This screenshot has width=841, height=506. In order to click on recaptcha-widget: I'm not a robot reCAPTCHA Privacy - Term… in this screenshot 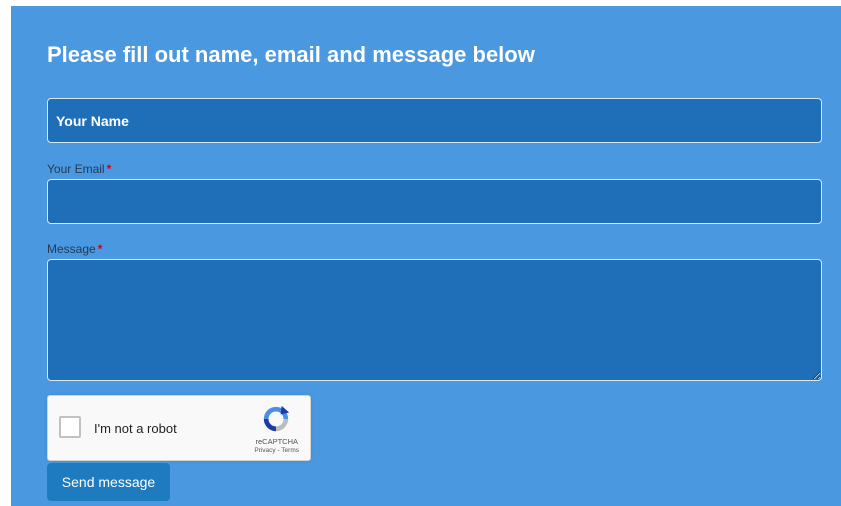, I will do `click(179, 428)`.